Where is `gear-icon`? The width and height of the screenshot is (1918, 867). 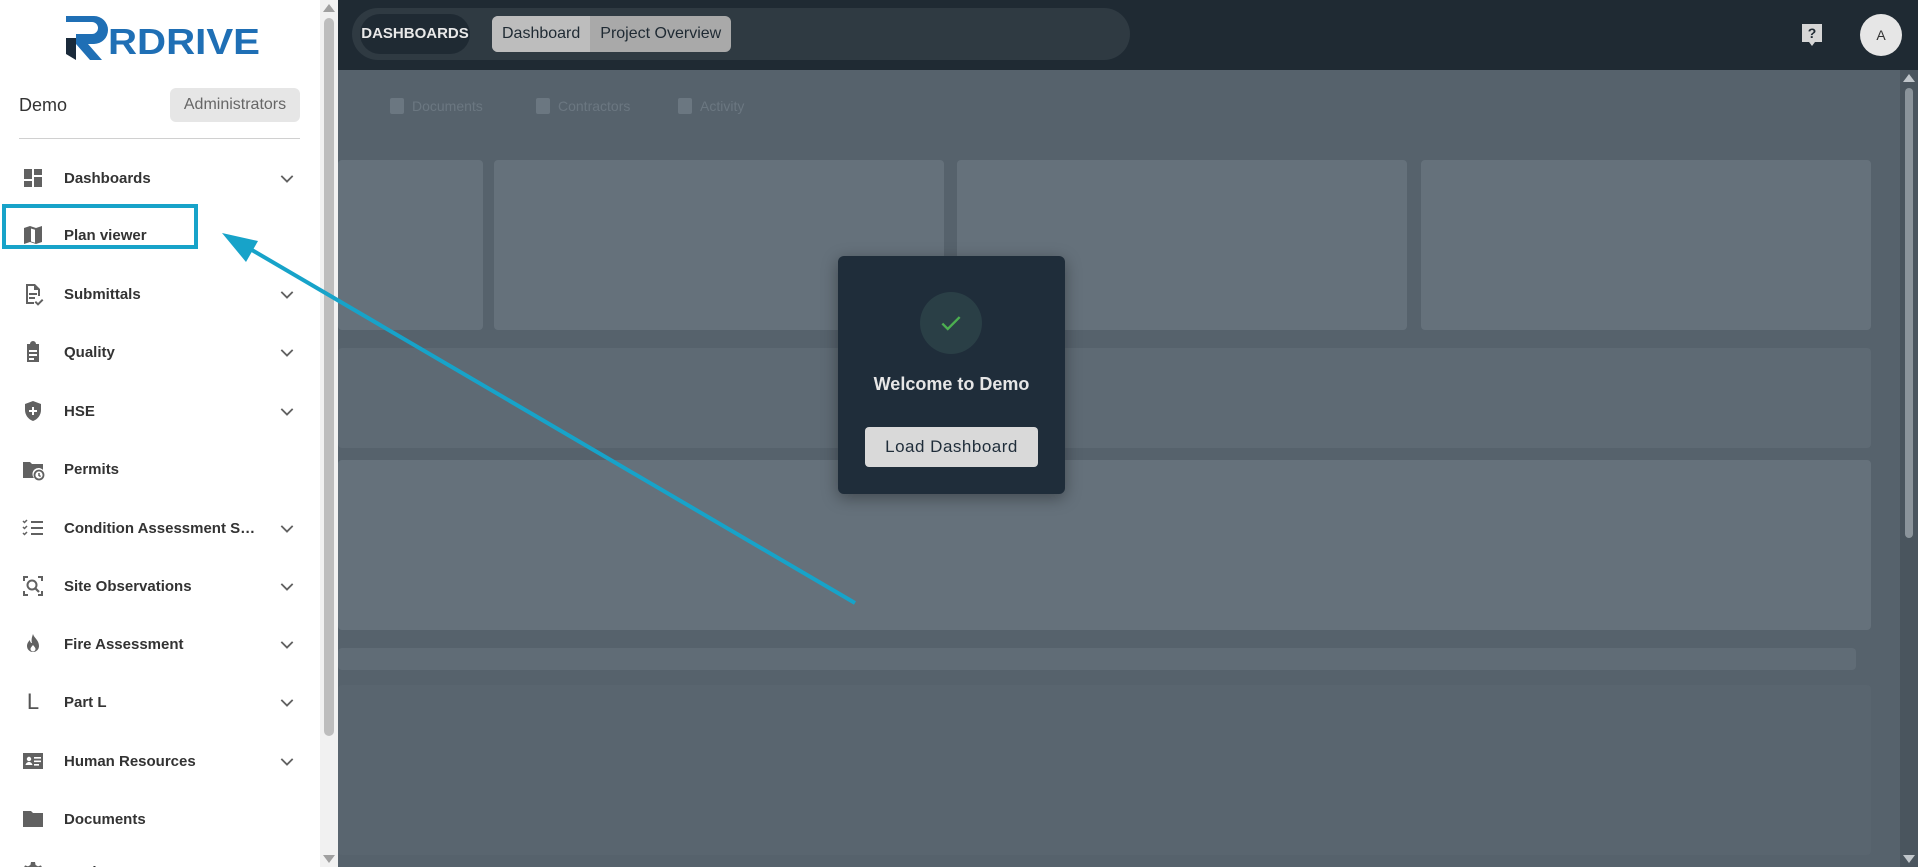
gear-icon is located at coordinates (33, 863).